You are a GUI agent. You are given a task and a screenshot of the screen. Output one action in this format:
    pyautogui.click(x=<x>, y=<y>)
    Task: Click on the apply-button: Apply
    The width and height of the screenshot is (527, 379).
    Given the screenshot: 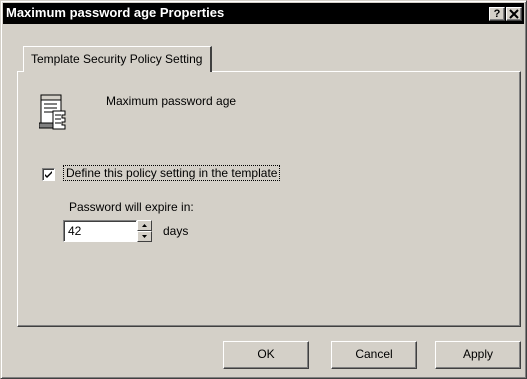 What is the action you would take?
    pyautogui.click(x=478, y=355)
    